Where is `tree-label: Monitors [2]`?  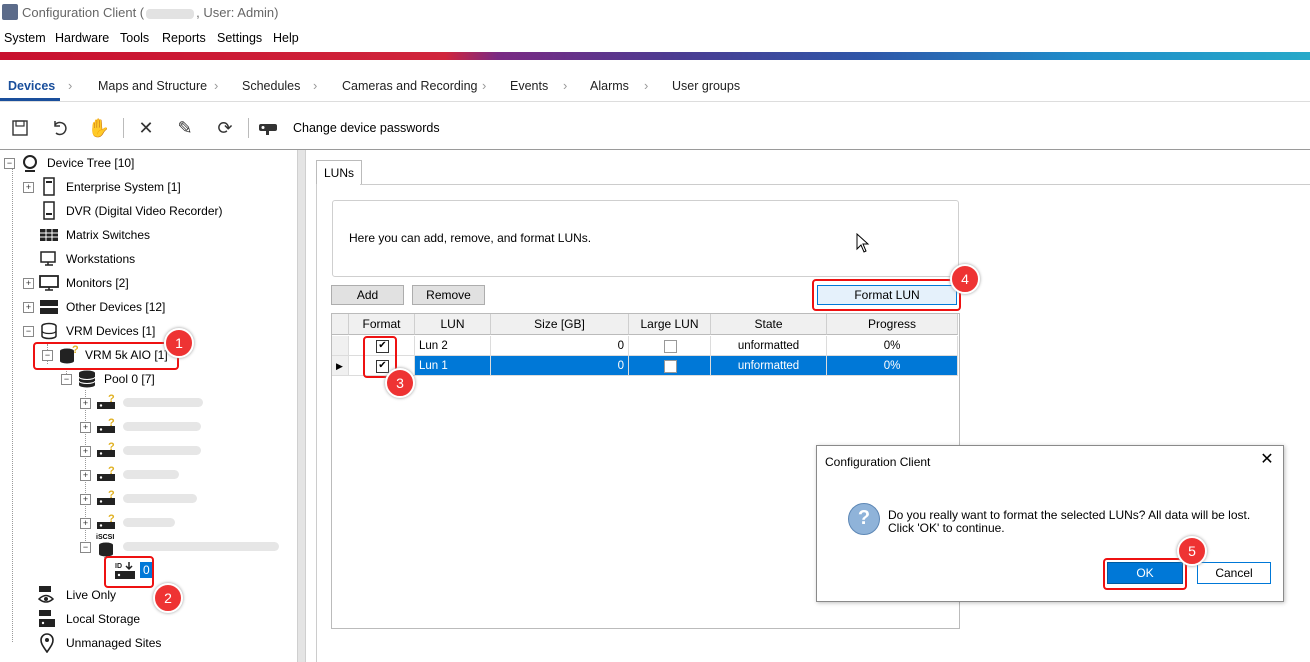
tree-label: Monitors [2] is located at coordinates (97, 283).